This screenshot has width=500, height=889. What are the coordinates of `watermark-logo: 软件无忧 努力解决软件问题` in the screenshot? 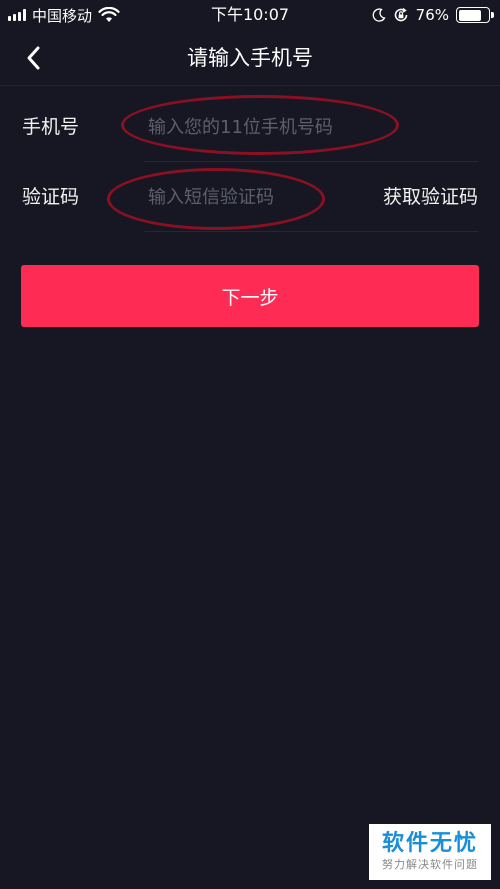 It's located at (430, 852).